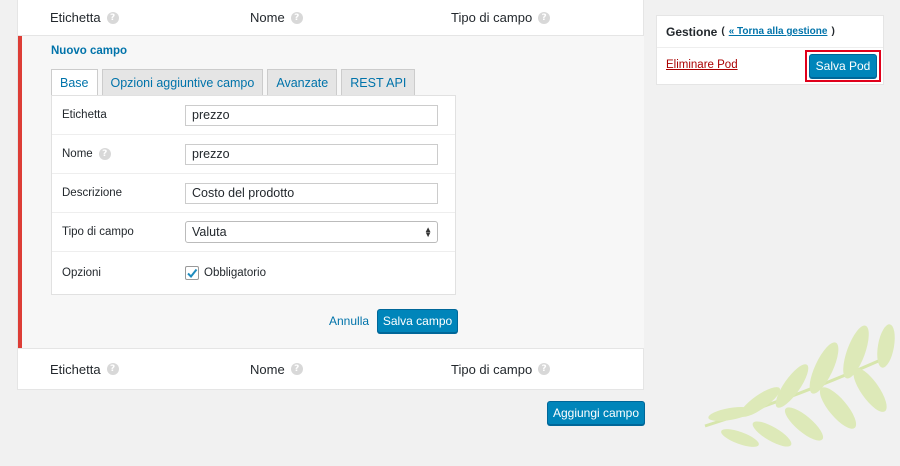 The image size is (900, 466). I want to click on row-options: Opzioni Obbligatorio, so click(253, 273).